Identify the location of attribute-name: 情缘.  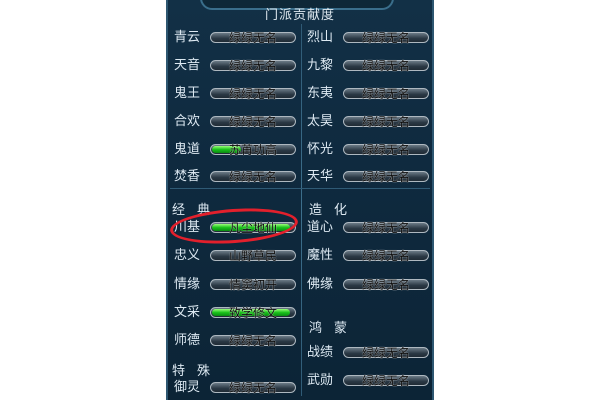
(187, 284).